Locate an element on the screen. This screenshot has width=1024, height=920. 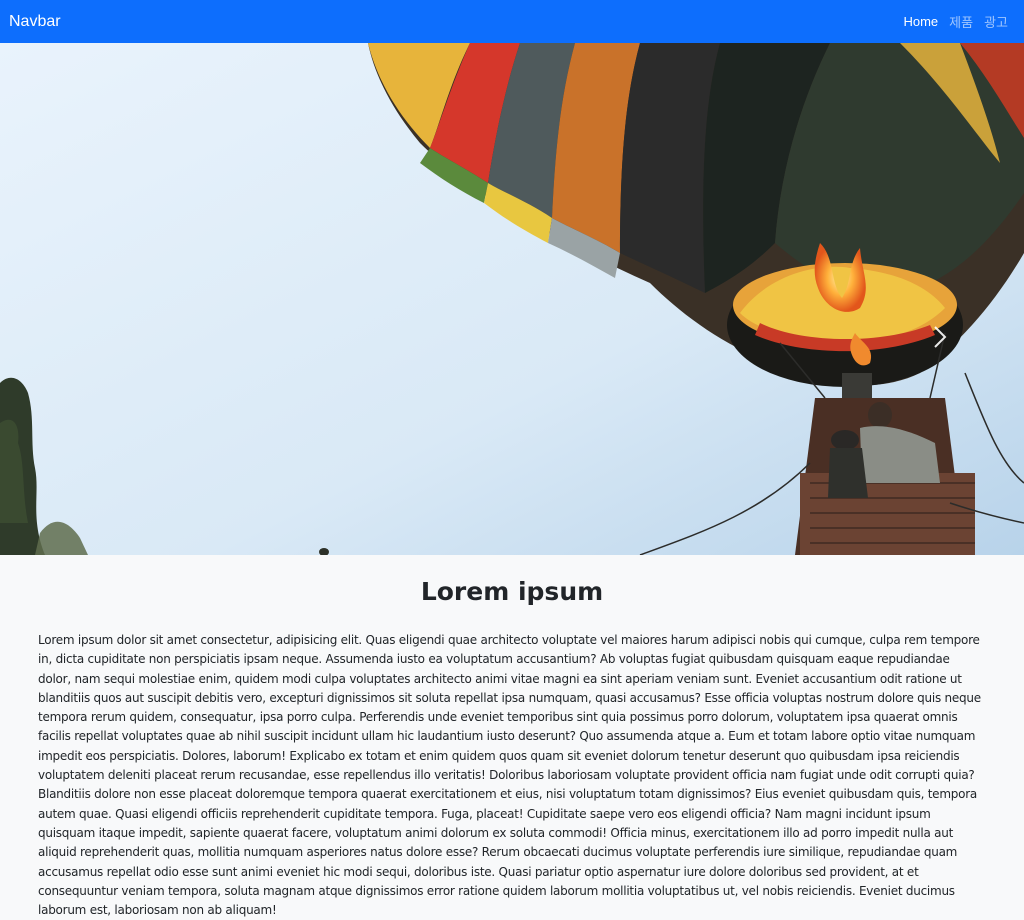
nav-links: Home 제품 광고 is located at coordinates (955, 21).